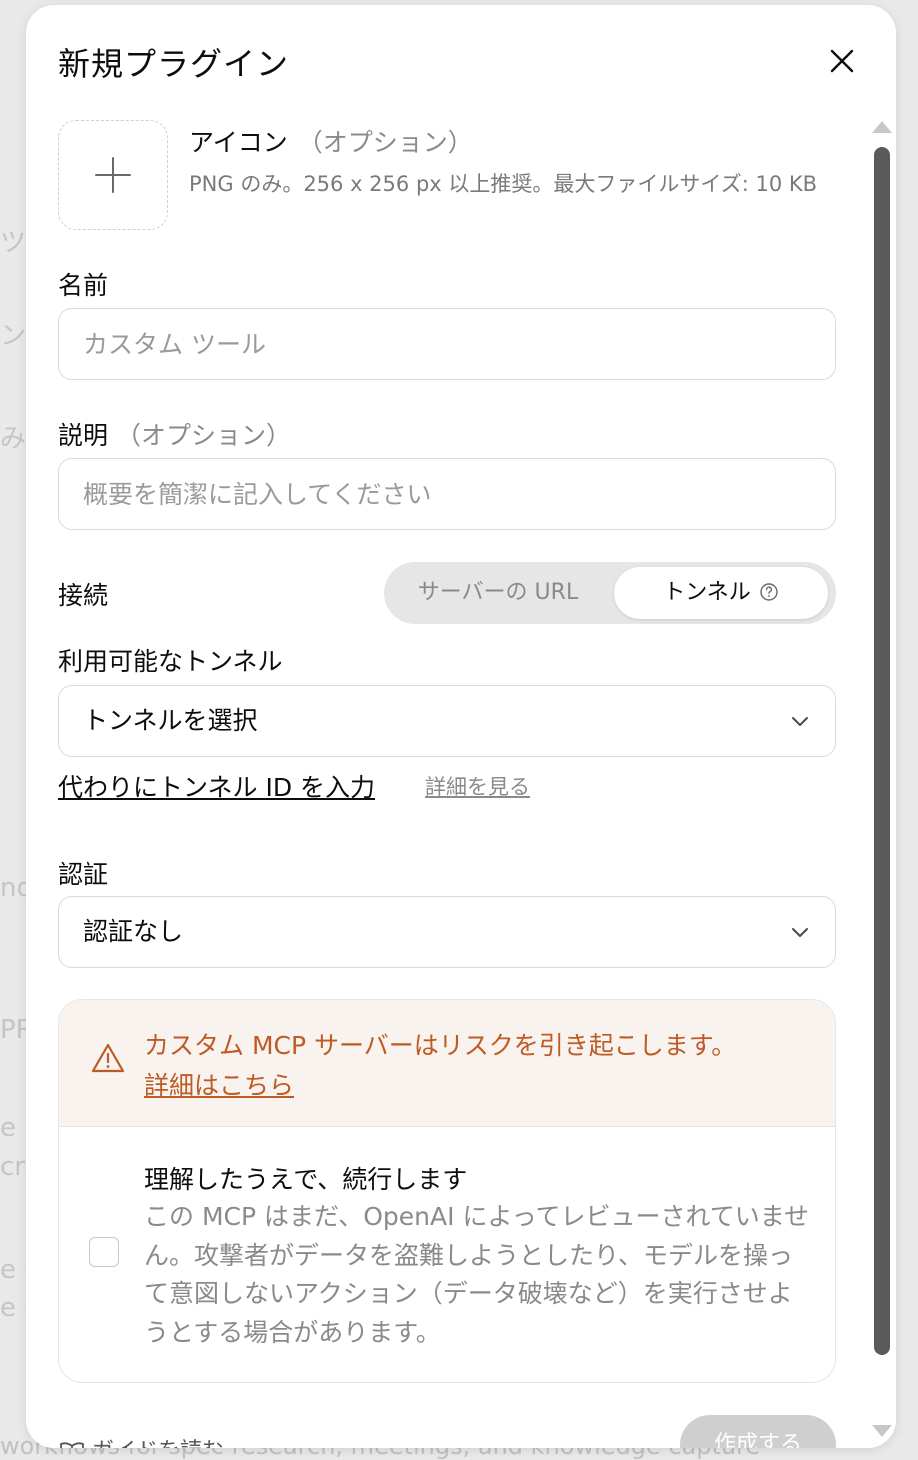 Image resolution: width=918 pixels, height=1460 pixels. Describe the element at coordinates (83, 595) in the screenshot. I see `connection-label: 接続` at that location.